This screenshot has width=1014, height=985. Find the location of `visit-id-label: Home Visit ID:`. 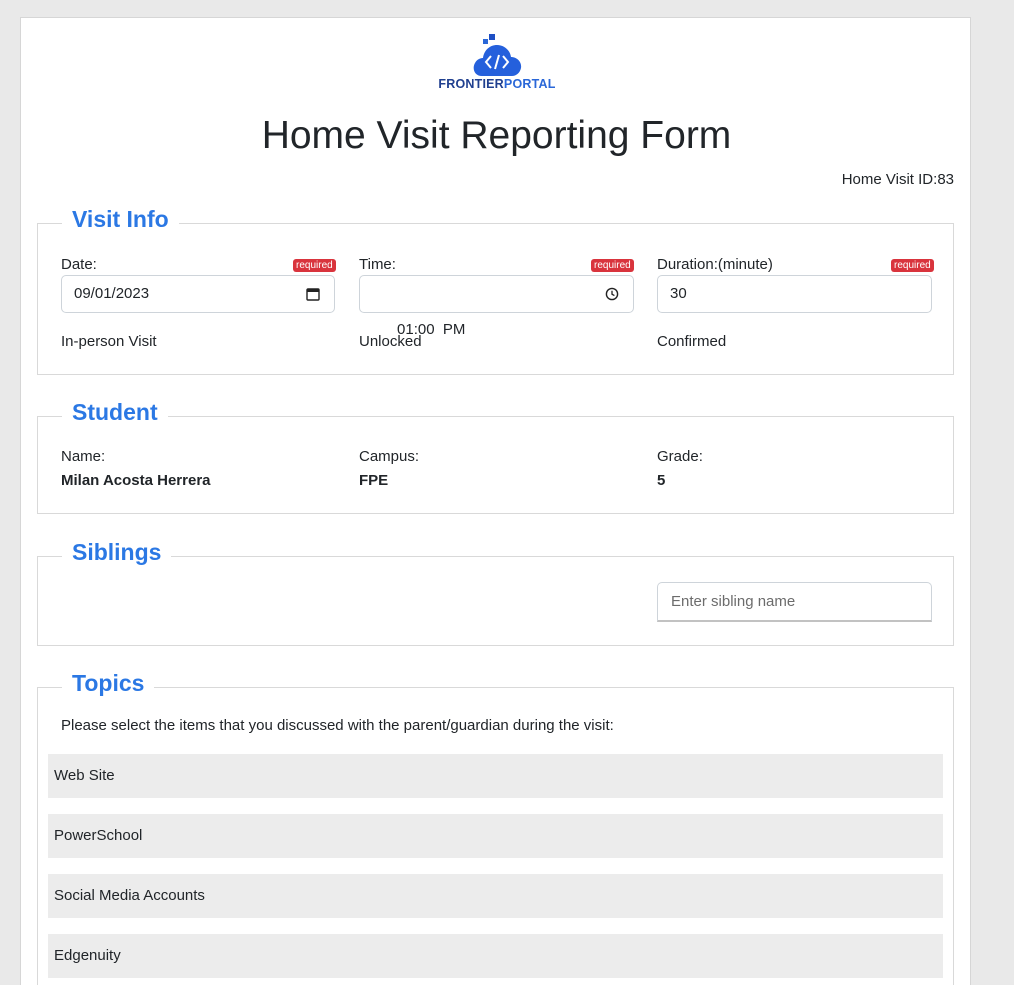

visit-id-label: Home Visit ID: is located at coordinates (889, 179).